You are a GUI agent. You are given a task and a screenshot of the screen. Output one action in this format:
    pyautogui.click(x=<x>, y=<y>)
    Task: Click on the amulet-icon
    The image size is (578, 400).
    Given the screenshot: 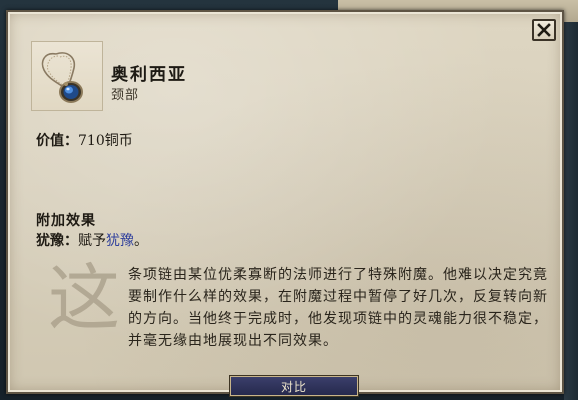 What is the action you would take?
    pyautogui.click(x=62, y=77)
    